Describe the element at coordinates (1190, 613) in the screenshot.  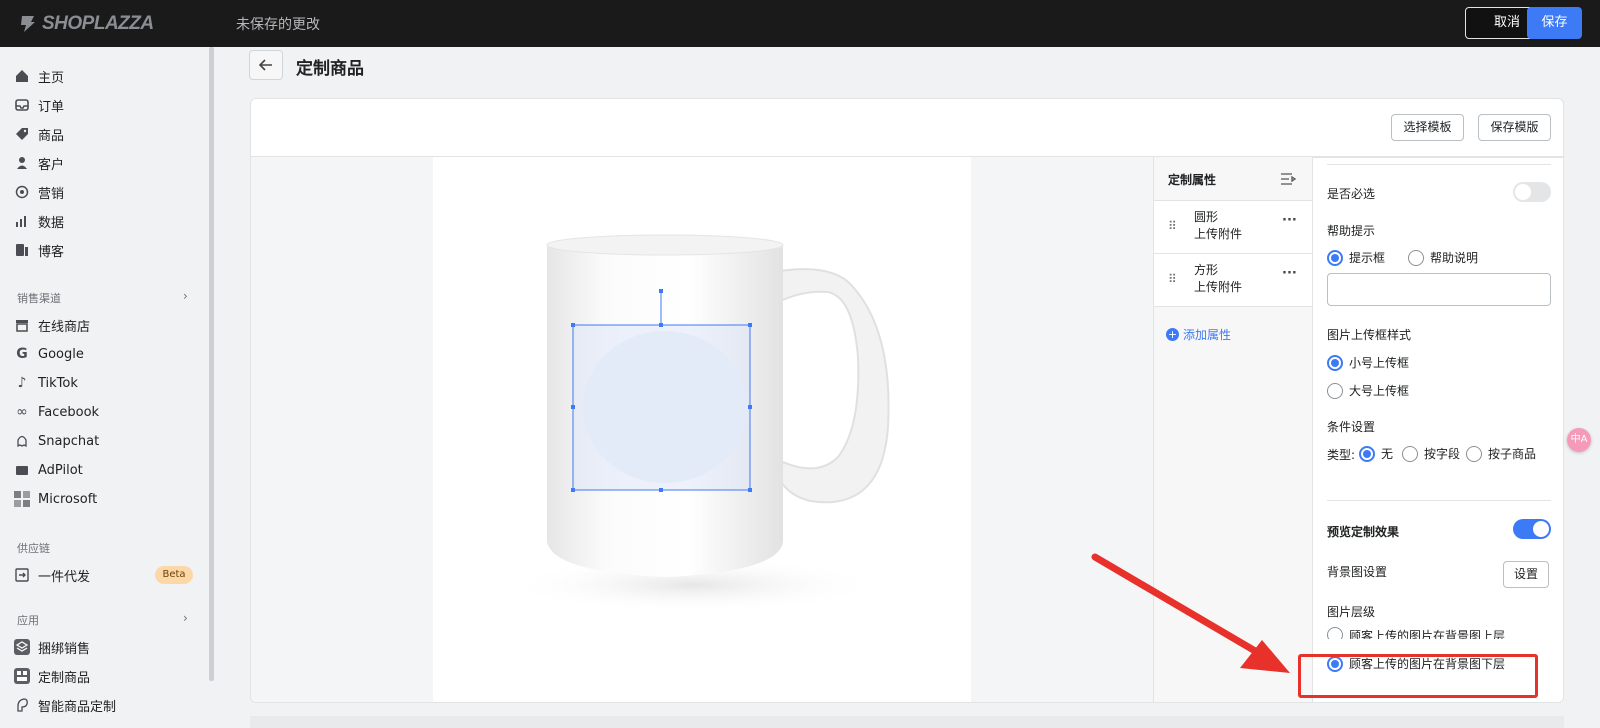
I see `annotation-arrow` at that location.